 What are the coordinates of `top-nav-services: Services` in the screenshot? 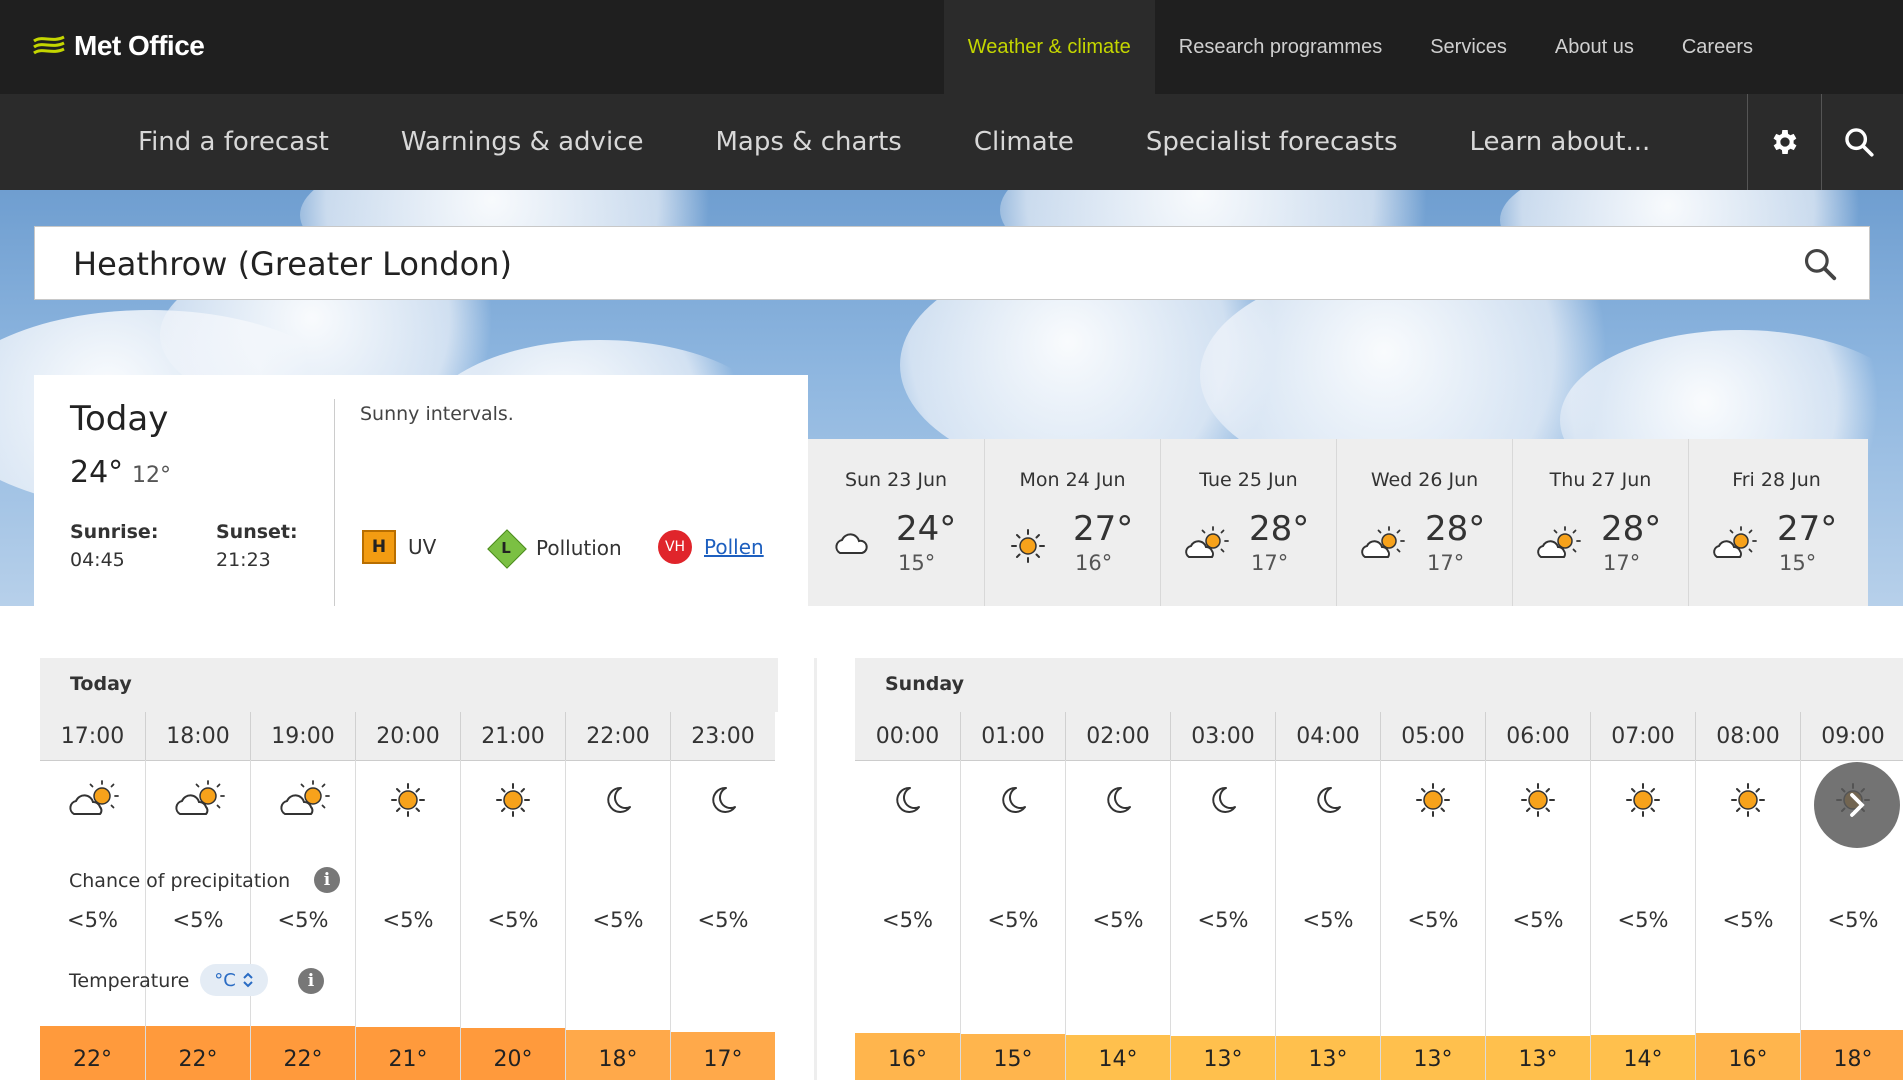 It's located at (1468, 47).